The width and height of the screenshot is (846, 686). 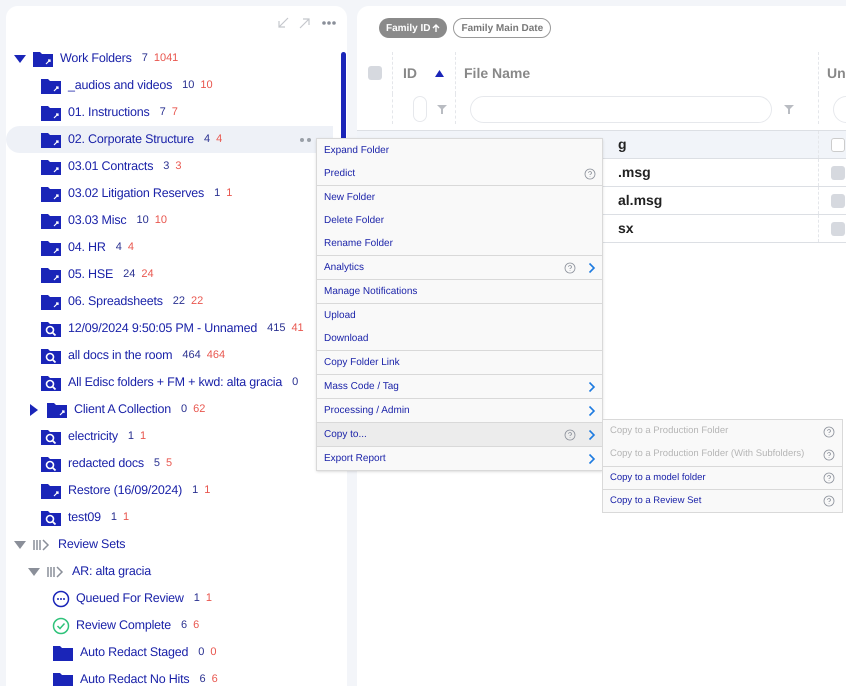 I want to click on item-count: 5, so click(x=157, y=464).